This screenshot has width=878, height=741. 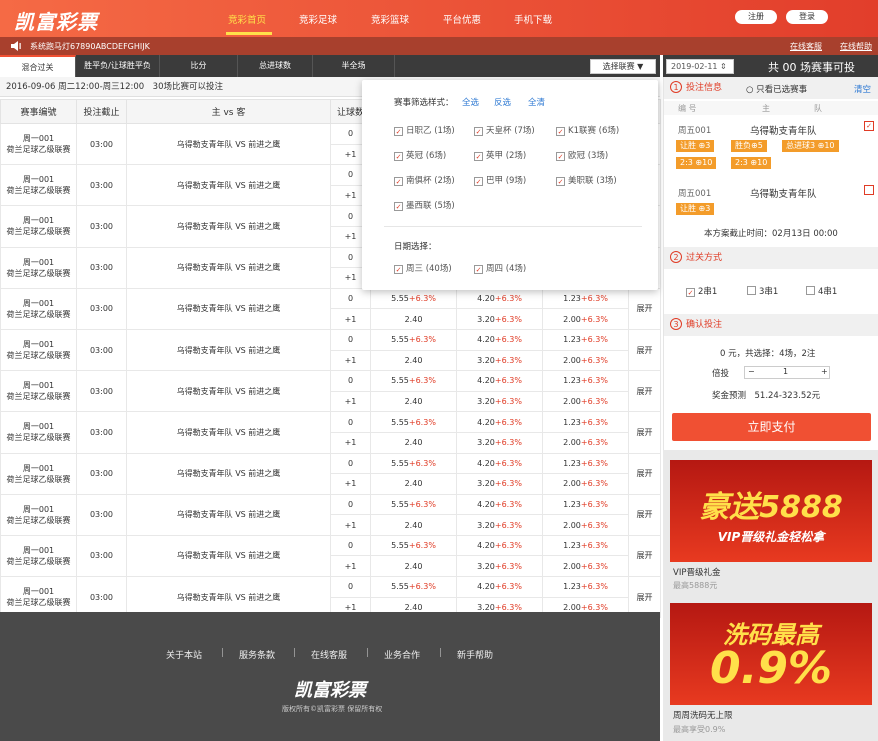 What do you see at coordinates (354, 66) in the screenshot?
I see `tab-half-full: 半全场` at bounding box center [354, 66].